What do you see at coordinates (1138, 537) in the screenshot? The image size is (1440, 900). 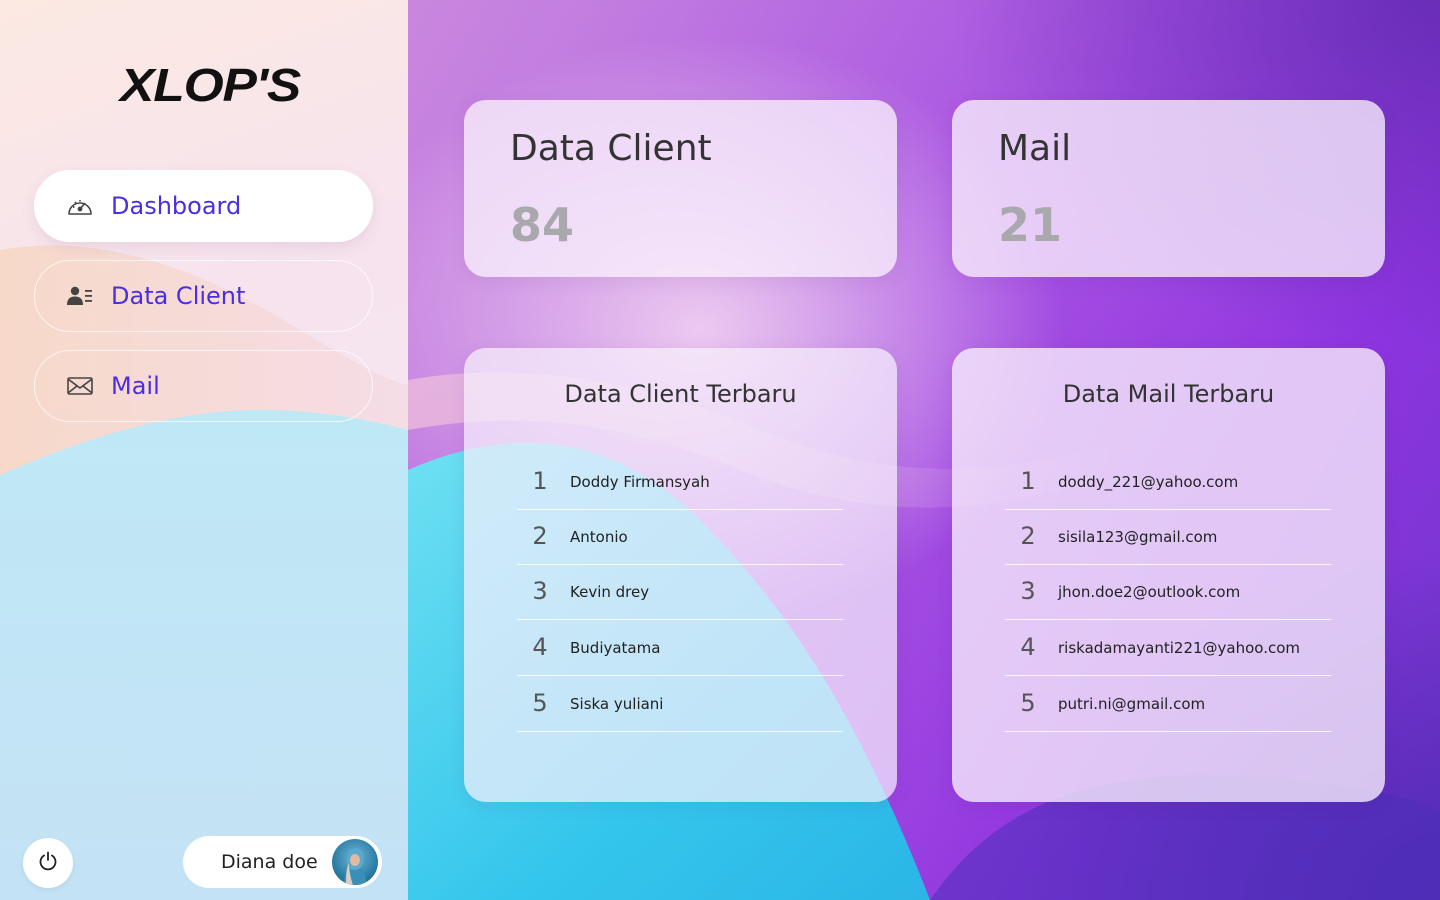 I see `mail-address: sisila123@gmail.com` at bounding box center [1138, 537].